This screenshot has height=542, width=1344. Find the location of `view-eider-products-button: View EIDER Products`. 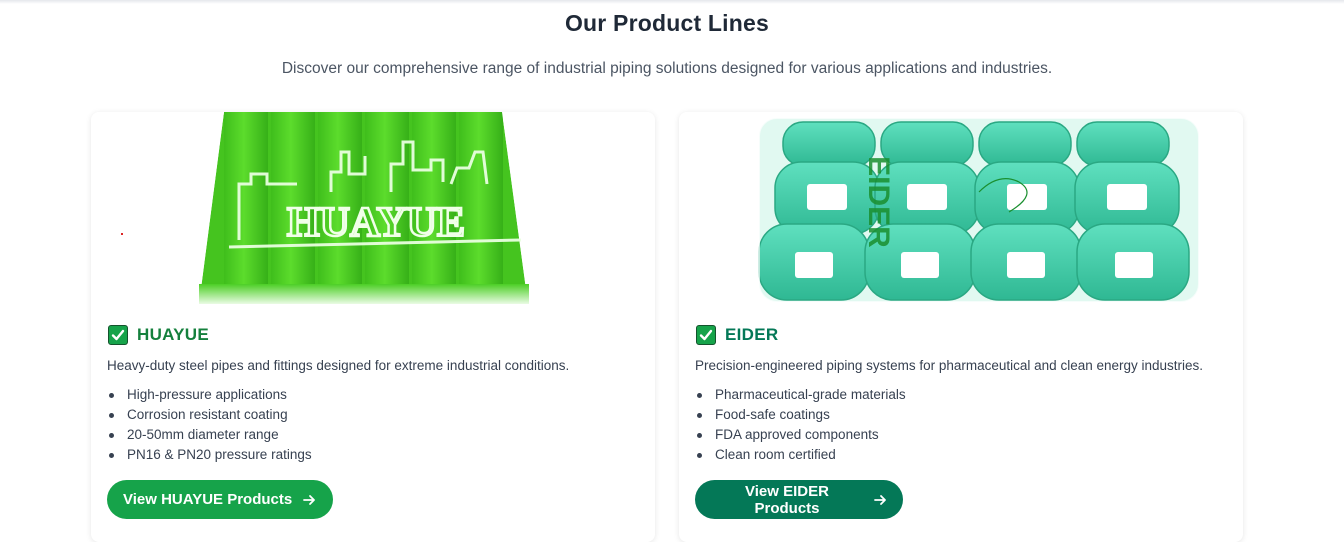

view-eider-products-button: View EIDER Products is located at coordinates (799, 499).